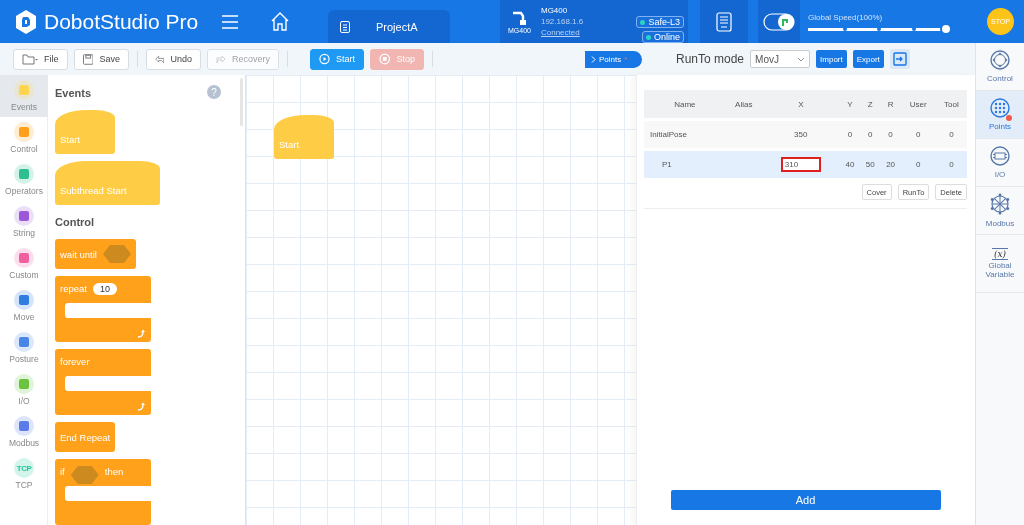 The image size is (1024, 525). I want to click on import-button: Import, so click(831, 59).